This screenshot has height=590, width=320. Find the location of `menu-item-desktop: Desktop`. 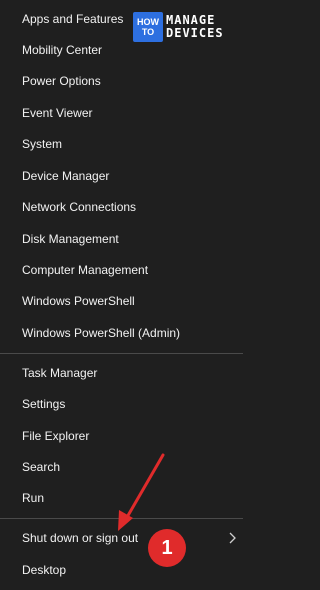

menu-item-desktop: Desktop is located at coordinates (121, 570).